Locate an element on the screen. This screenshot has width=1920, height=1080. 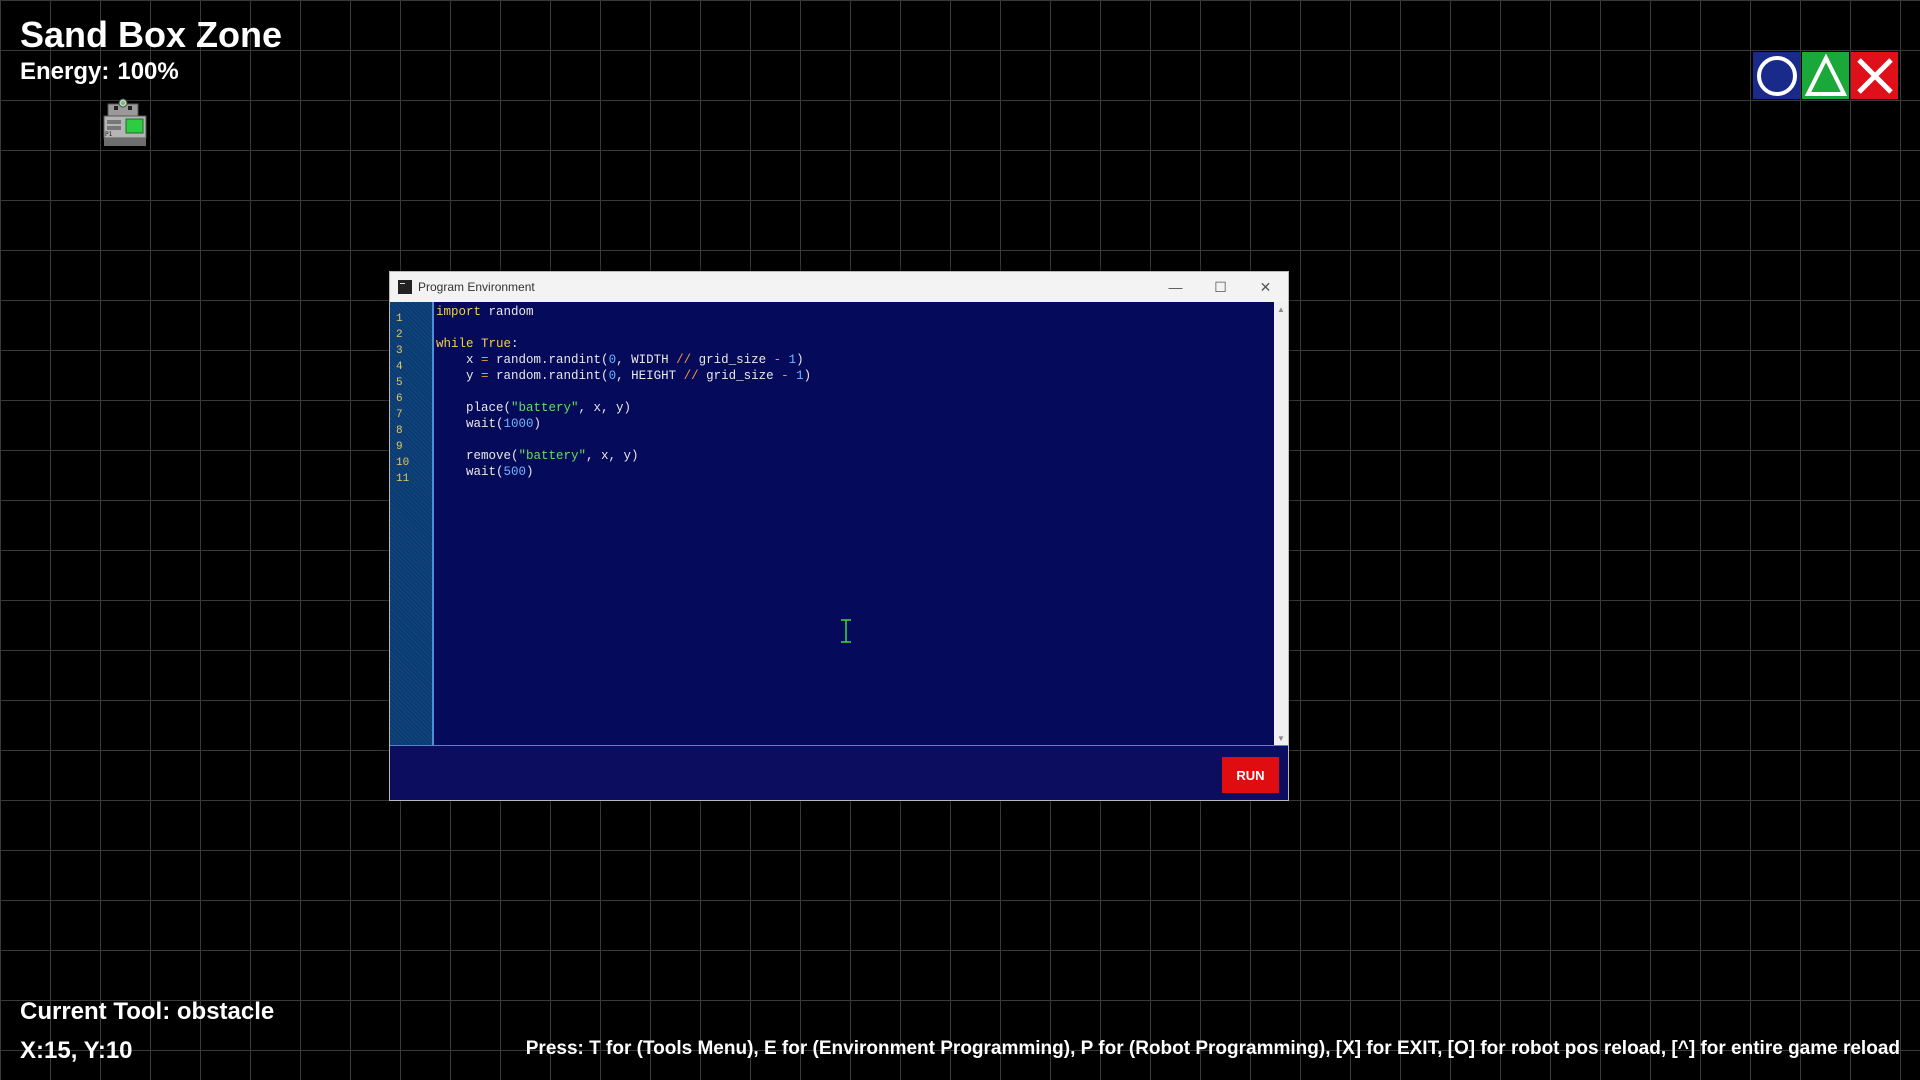
line-number-gutter: 1 2 3 4 5 6 7 8 9 10 11 is located at coordinates (412, 523).